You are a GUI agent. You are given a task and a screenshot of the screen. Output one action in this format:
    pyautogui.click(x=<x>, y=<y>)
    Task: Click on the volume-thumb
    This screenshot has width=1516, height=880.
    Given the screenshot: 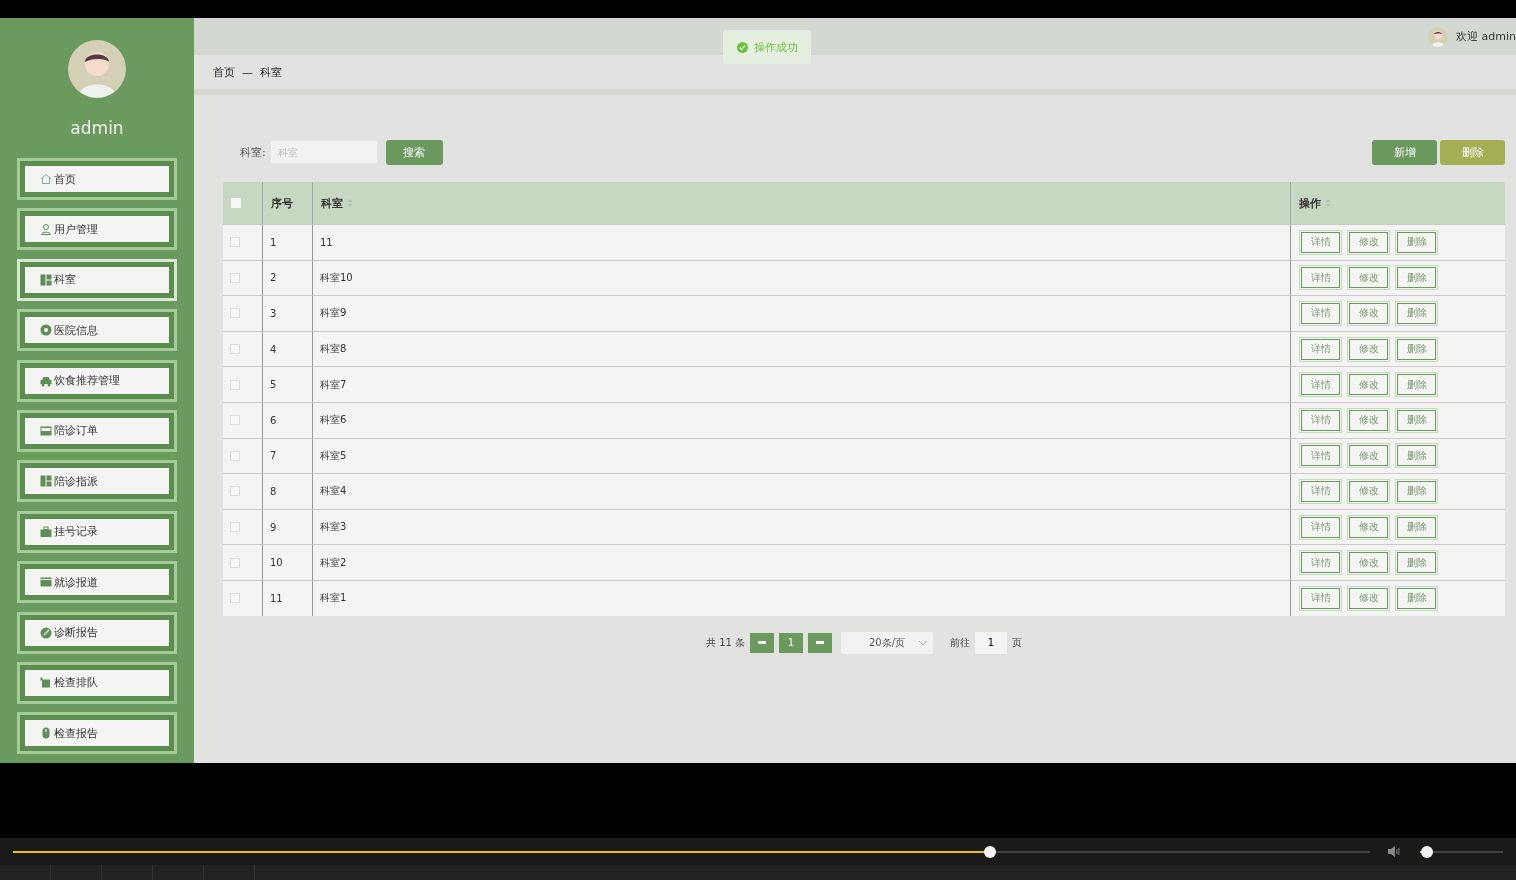 What is the action you would take?
    pyautogui.click(x=1426, y=851)
    